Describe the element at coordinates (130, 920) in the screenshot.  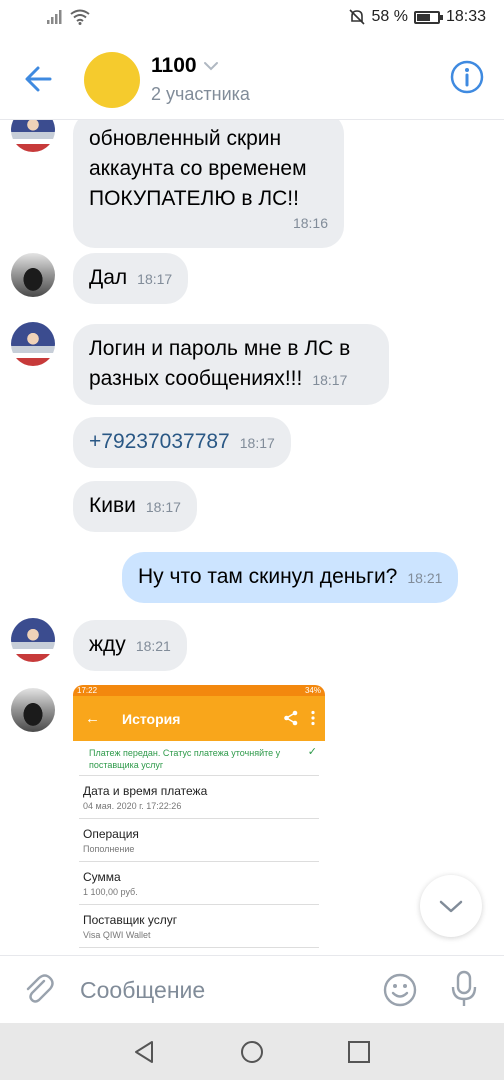
I see `photo-detail-label: Поставщик услуг` at that location.